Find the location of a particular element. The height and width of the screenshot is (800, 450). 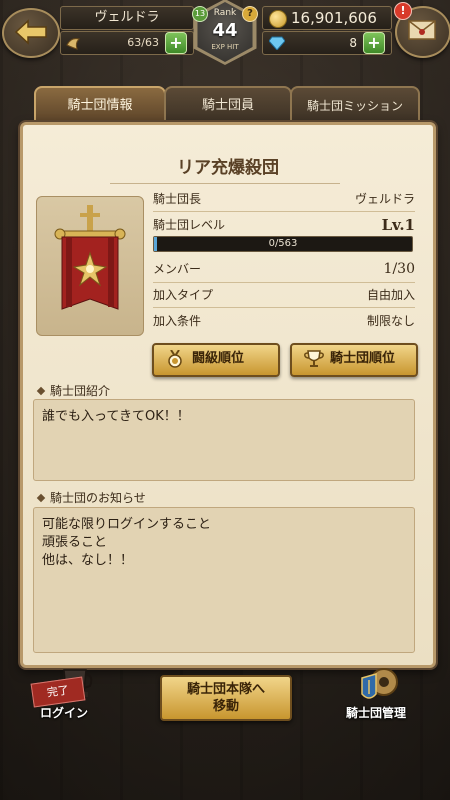

members-value: 1/30 is located at coordinates (399, 269).